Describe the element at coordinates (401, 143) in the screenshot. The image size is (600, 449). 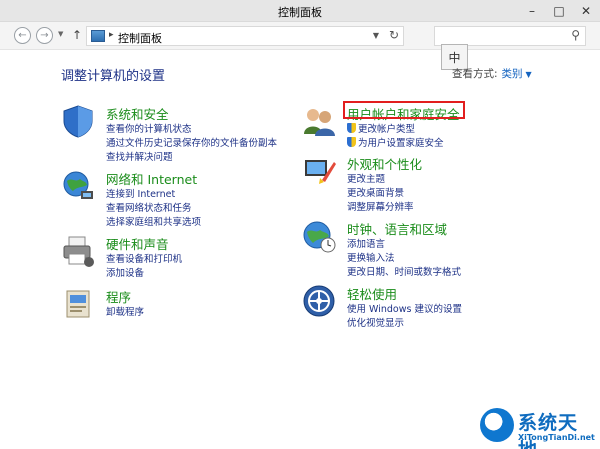
I see `link-label: 为用户设置家庭安全` at that location.